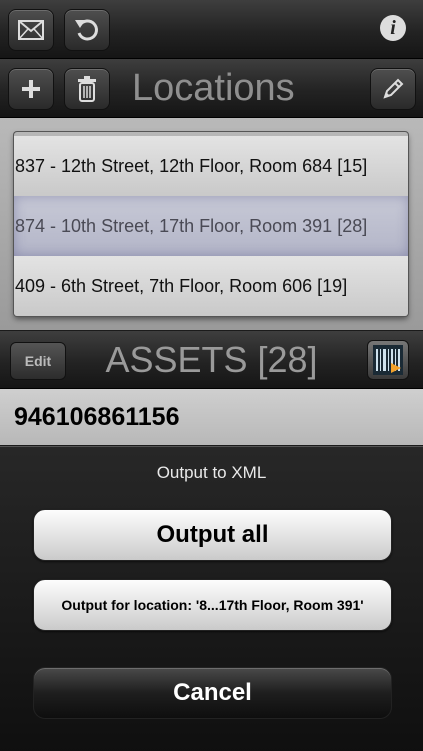 The image size is (423, 751). What do you see at coordinates (97, 417) in the screenshot?
I see `asset-code: 946106861156` at bounding box center [97, 417].